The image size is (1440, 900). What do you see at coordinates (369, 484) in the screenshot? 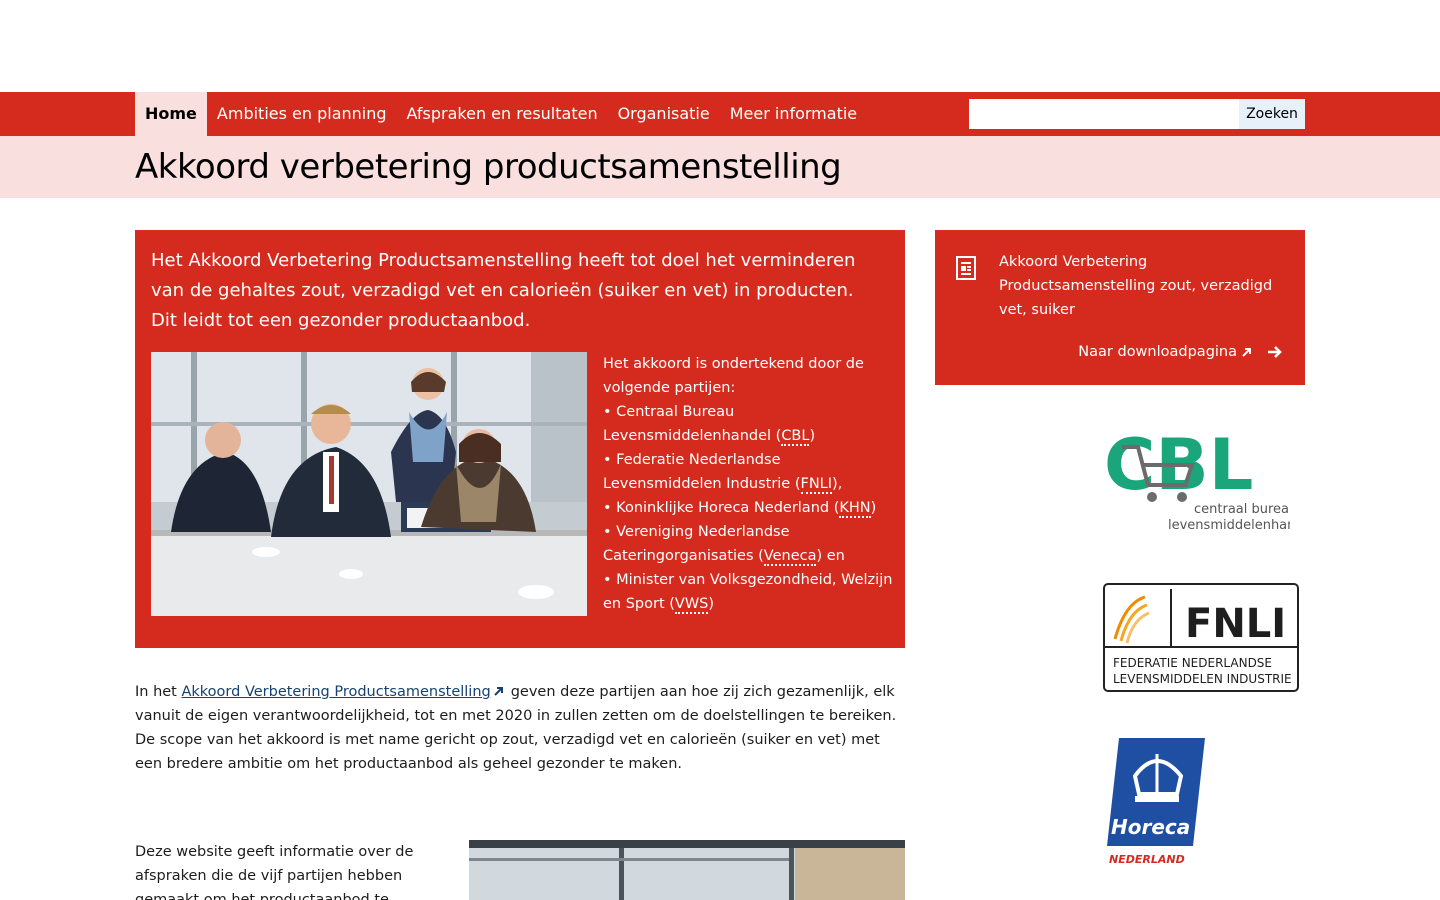
I see `signing-photo` at bounding box center [369, 484].